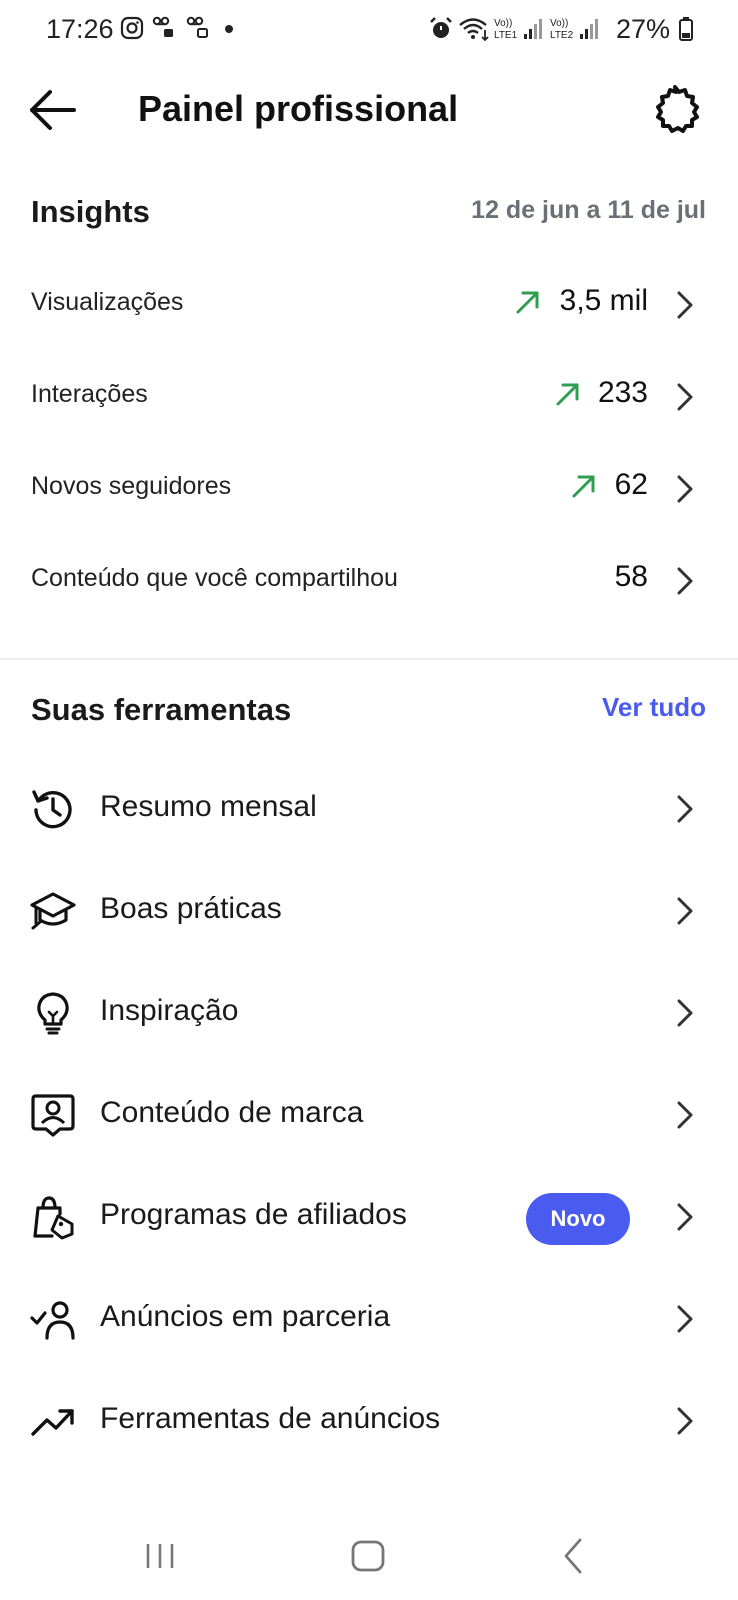  What do you see at coordinates (53, 911) in the screenshot?
I see `graduation-cap-icon` at bounding box center [53, 911].